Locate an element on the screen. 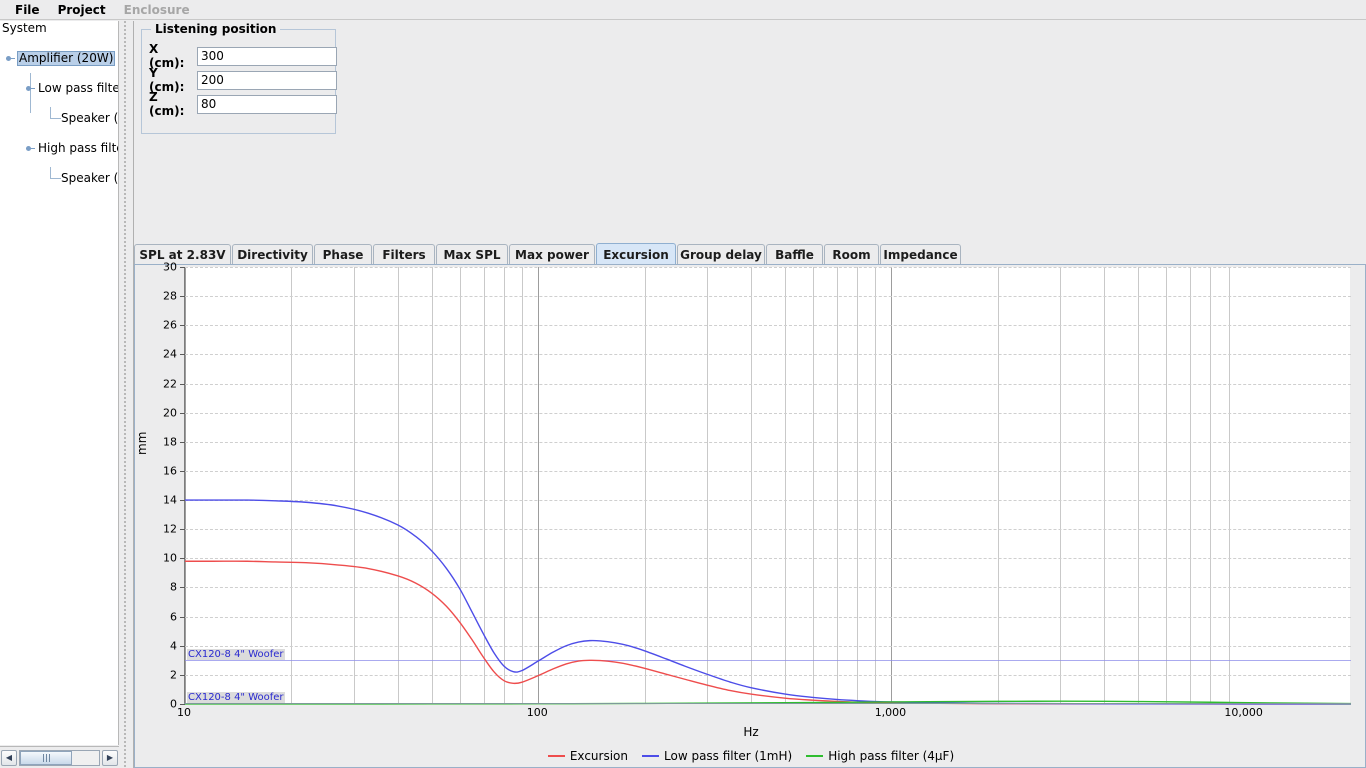 The width and height of the screenshot is (1366, 768). menu-item-project: Project is located at coordinates (82, 10).